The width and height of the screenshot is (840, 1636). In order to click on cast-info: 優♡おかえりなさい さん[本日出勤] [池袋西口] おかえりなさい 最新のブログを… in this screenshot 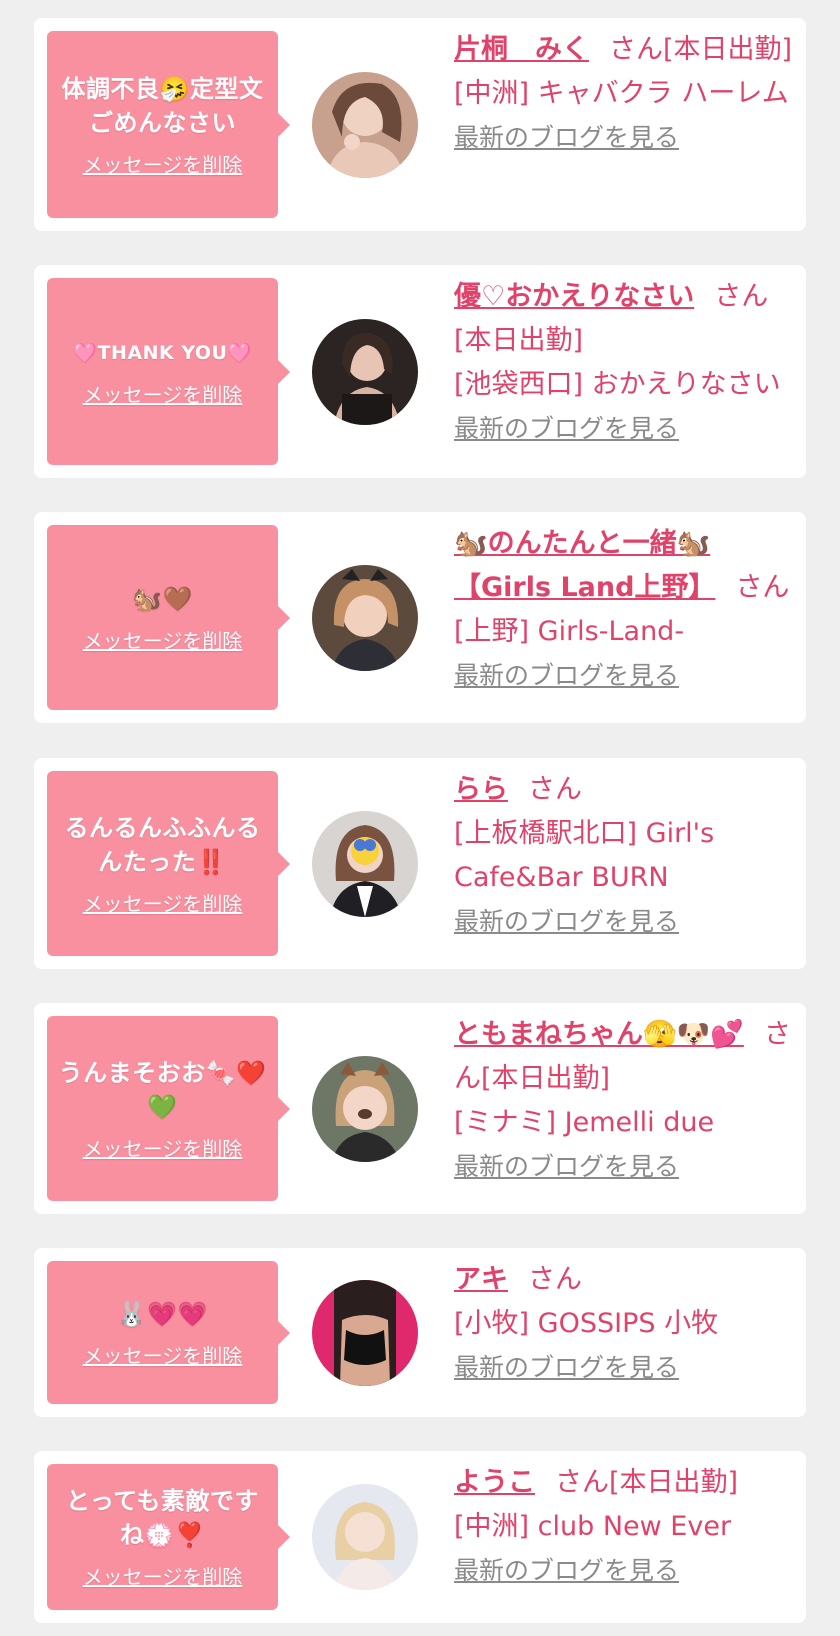, I will do `click(624, 363)`.